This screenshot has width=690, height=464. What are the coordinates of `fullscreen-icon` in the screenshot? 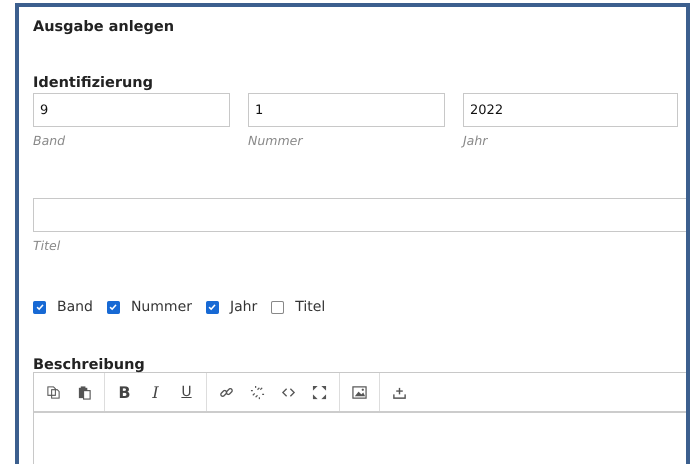 It's located at (319, 392).